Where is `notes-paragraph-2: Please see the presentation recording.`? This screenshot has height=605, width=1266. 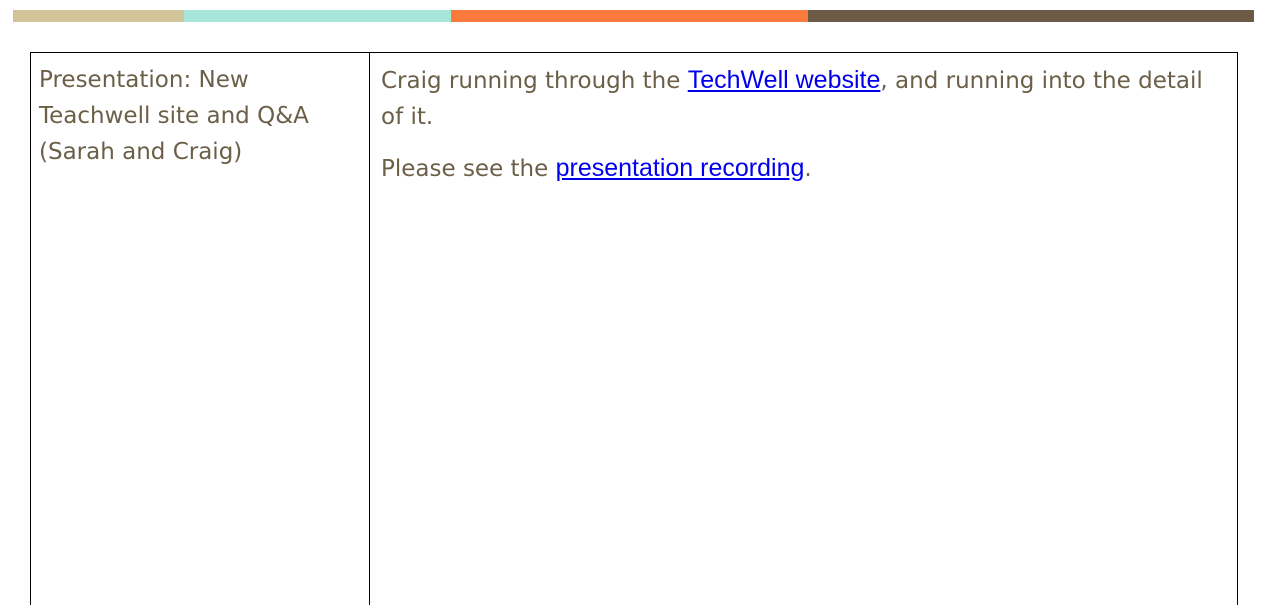 notes-paragraph-2: Please see the presentation recording. is located at coordinates (802, 168).